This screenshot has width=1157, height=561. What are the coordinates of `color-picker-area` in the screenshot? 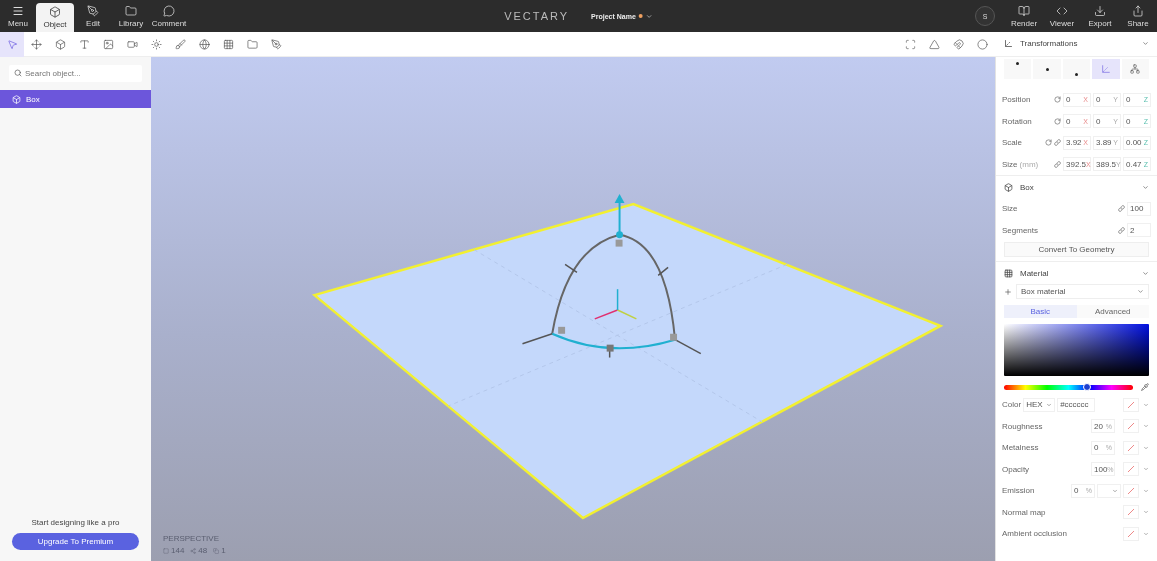 It's located at (1076, 350).